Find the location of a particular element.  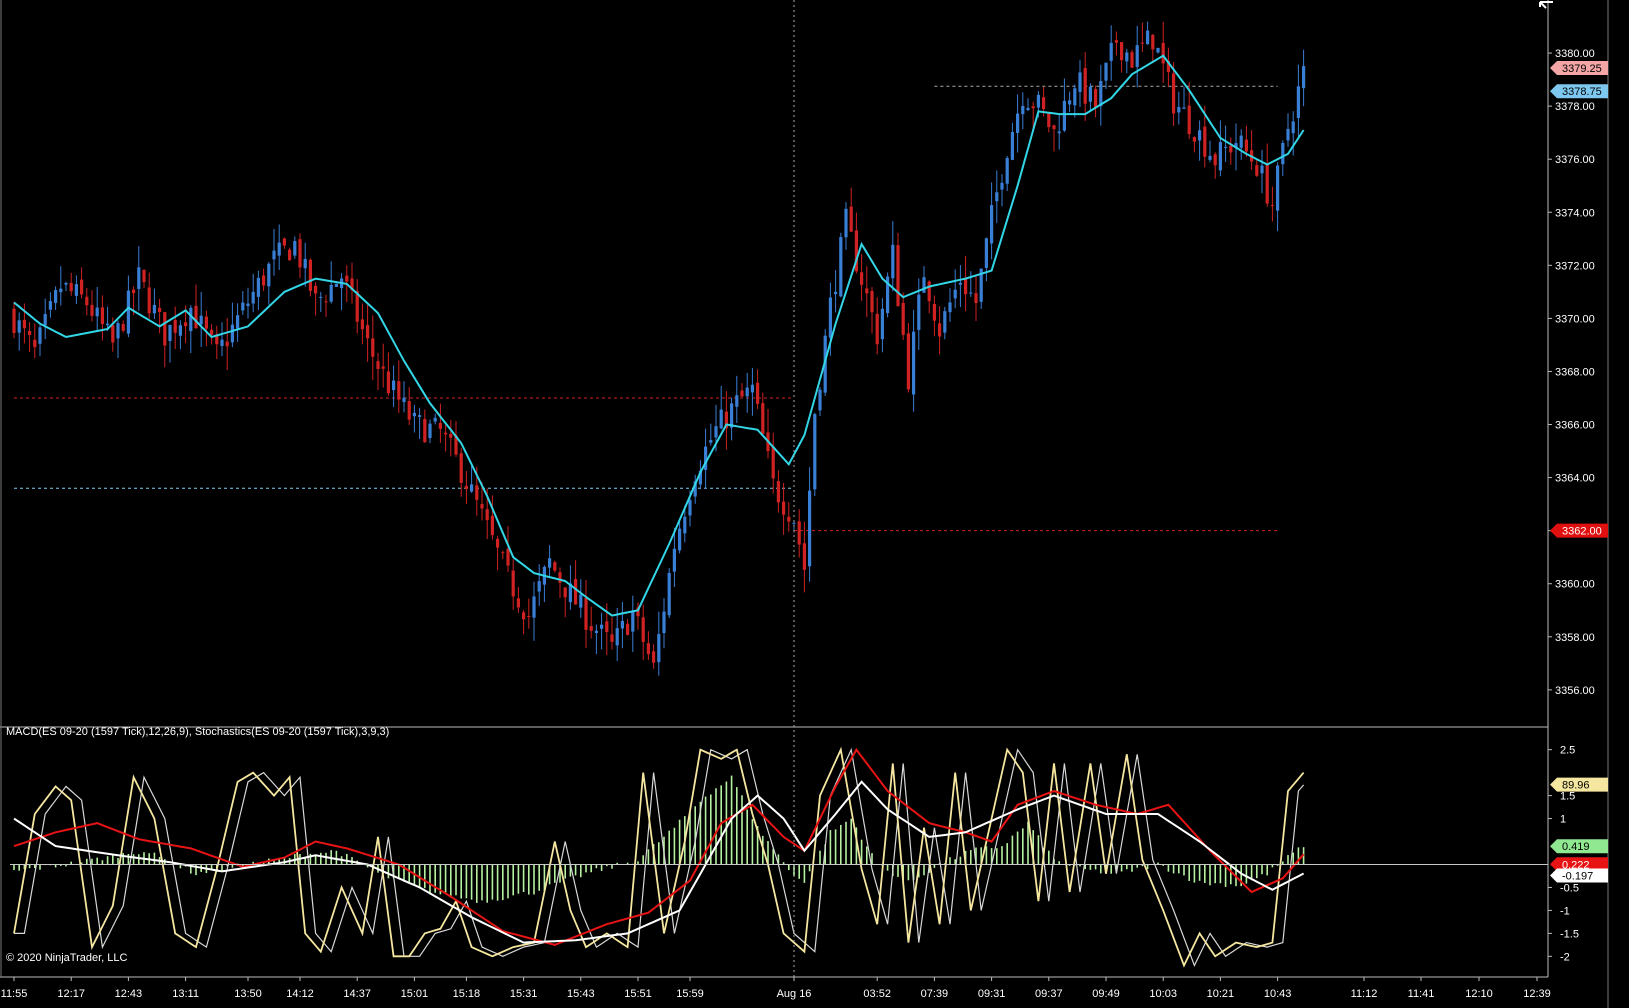

time-tick-label: 11:55 is located at coordinates (14, 994).